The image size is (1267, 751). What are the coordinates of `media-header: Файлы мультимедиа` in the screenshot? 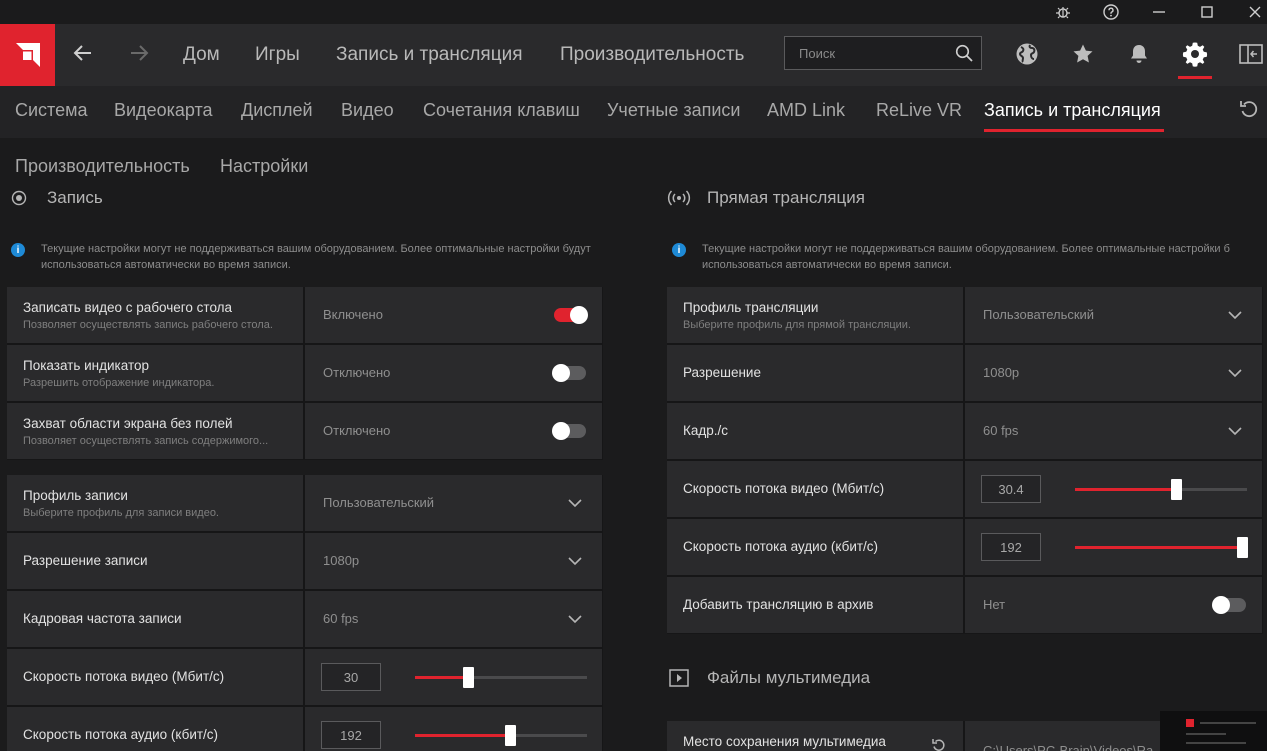 It's located at (769, 678).